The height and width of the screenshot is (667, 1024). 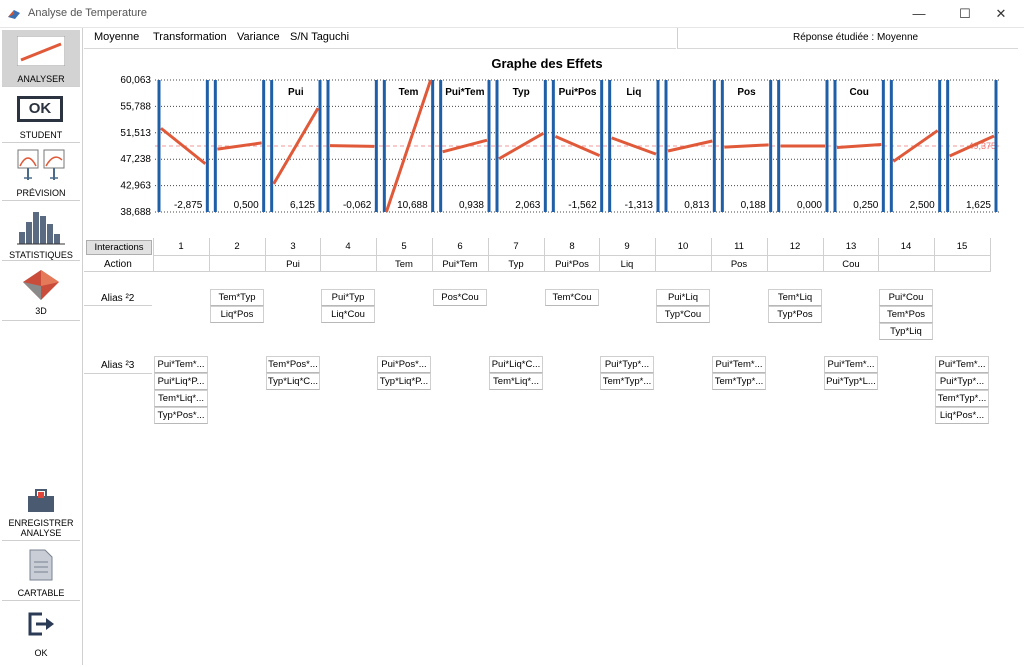 What do you see at coordinates (41, 512) in the screenshot?
I see `sidebar-enregistrer-button: ENREGISTRER ANALYSE` at bounding box center [41, 512].